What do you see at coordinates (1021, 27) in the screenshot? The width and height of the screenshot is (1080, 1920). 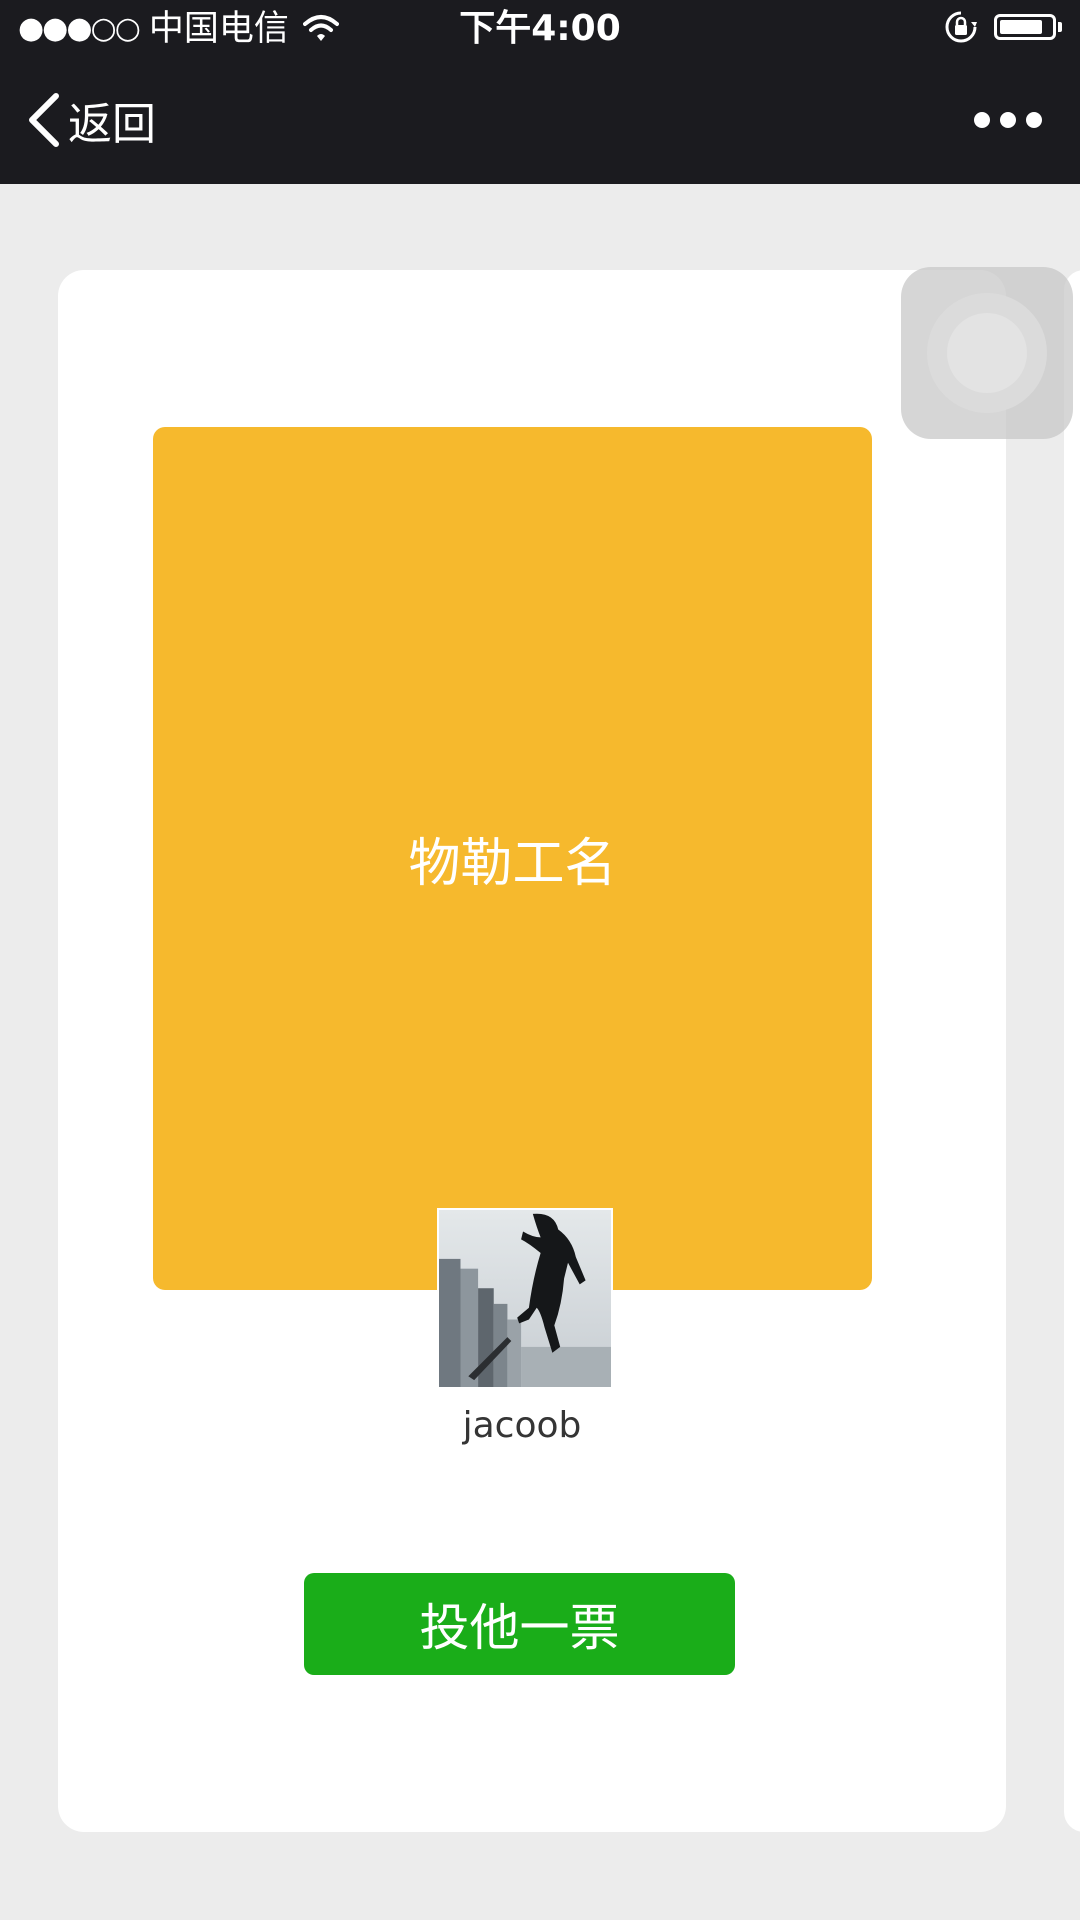 I see `battery-fill` at bounding box center [1021, 27].